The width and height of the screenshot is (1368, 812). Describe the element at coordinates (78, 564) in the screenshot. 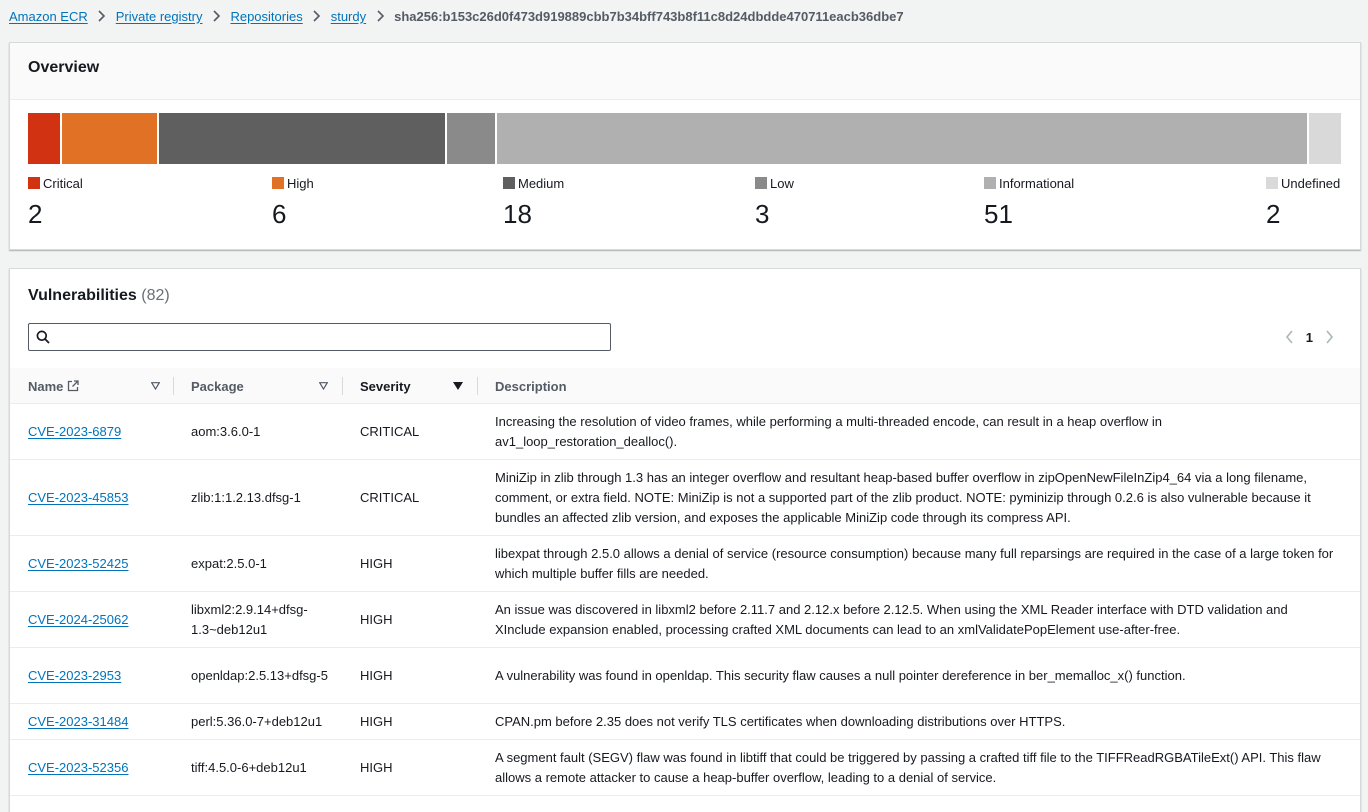

I see `cve-link: CVE-2023-52425` at that location.